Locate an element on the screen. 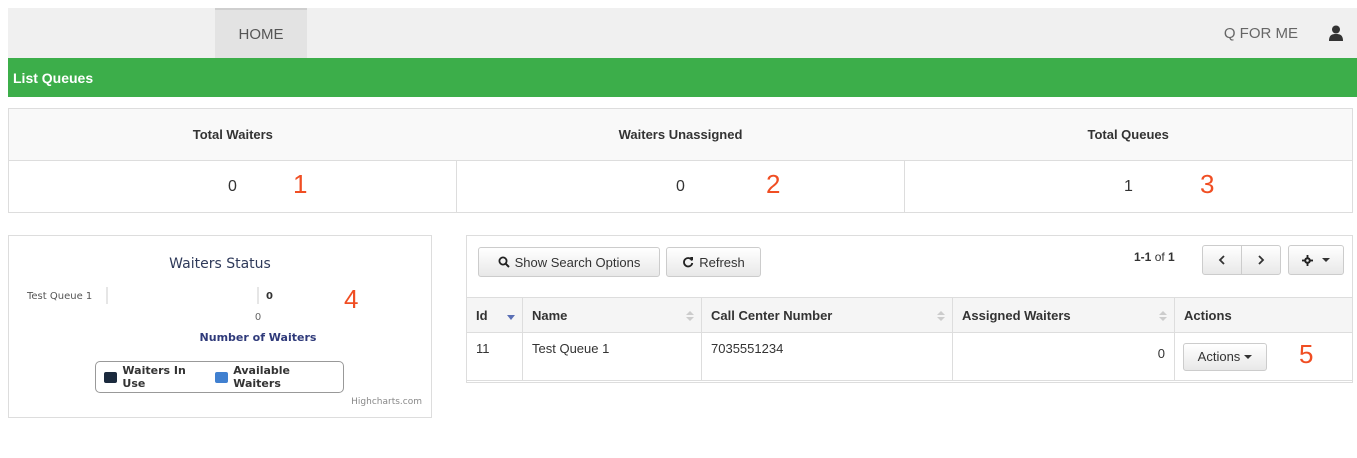 This screenshot has width=1357, height=458. legend-item-available-waiters: Available Waiters is located at coordinates (275, 377).